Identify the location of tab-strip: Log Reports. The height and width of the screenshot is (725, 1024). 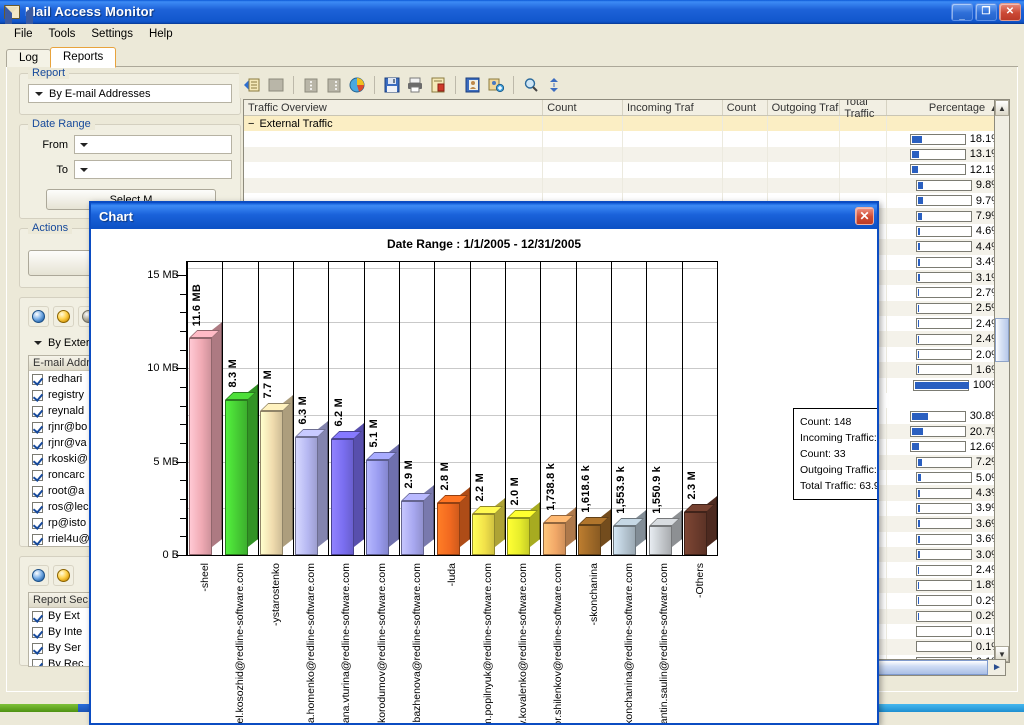
(512, 57).